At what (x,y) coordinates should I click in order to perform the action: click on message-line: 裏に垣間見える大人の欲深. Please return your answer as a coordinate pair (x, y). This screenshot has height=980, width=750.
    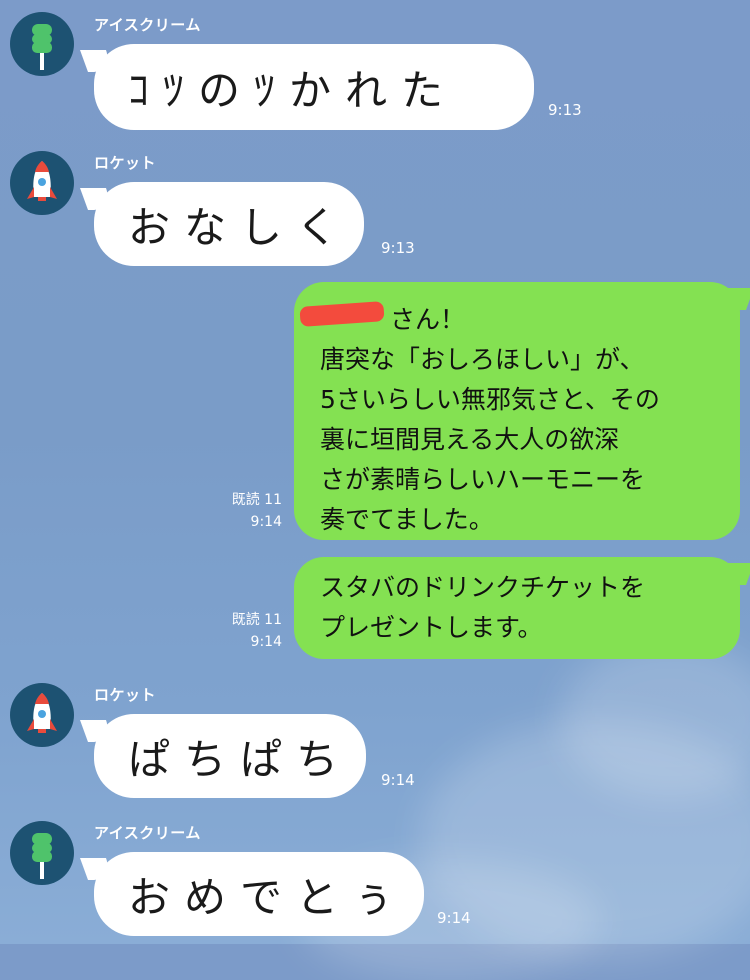
    Looking at the image, I should click on (470, 439).